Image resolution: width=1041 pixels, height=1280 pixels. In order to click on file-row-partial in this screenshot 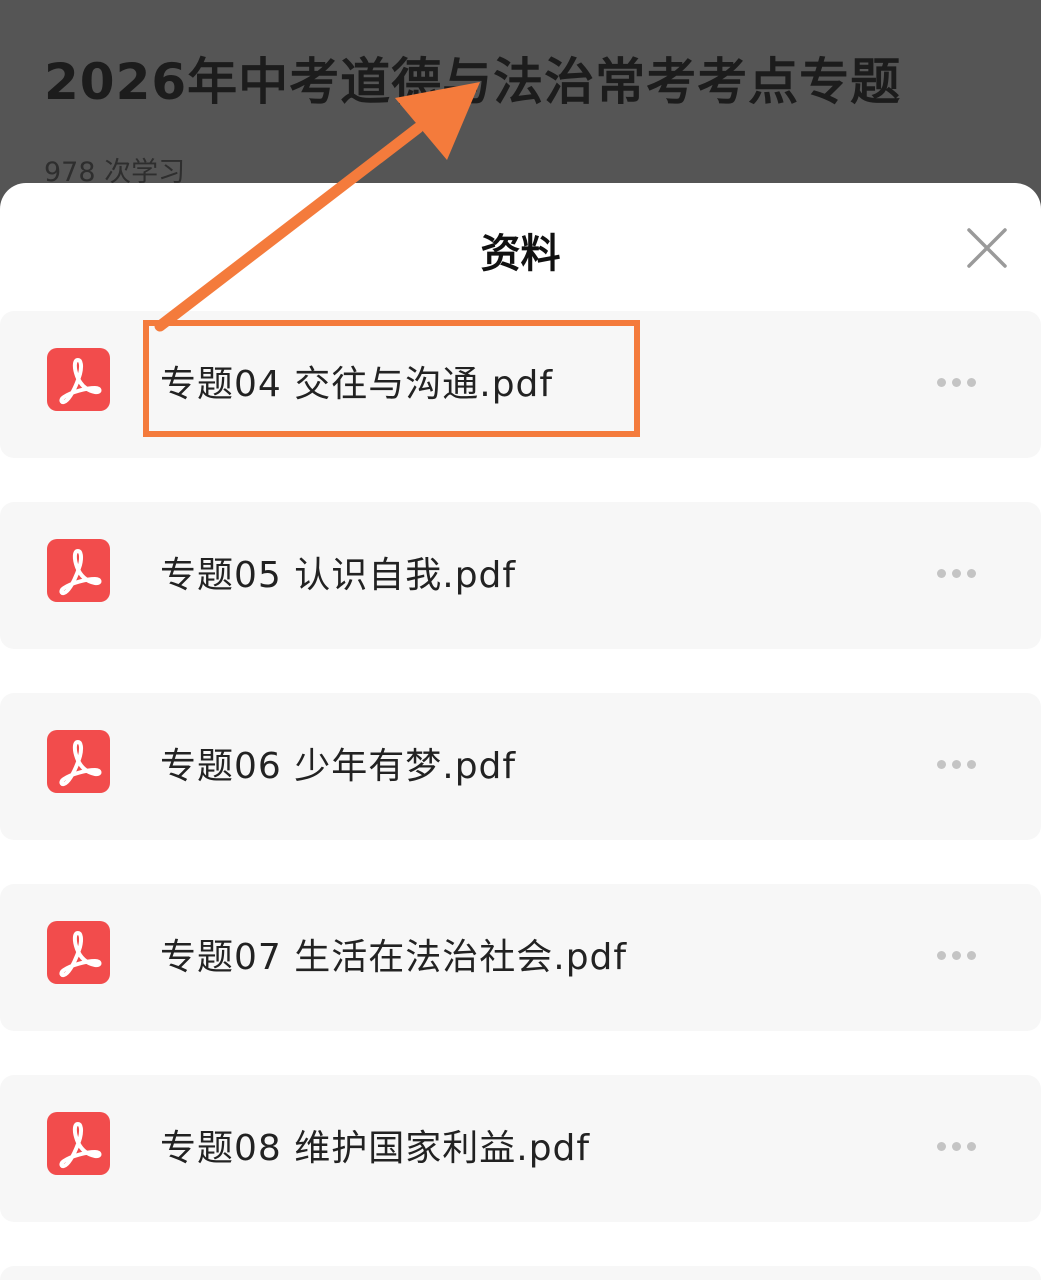, I will do `click(520, 1273)`.